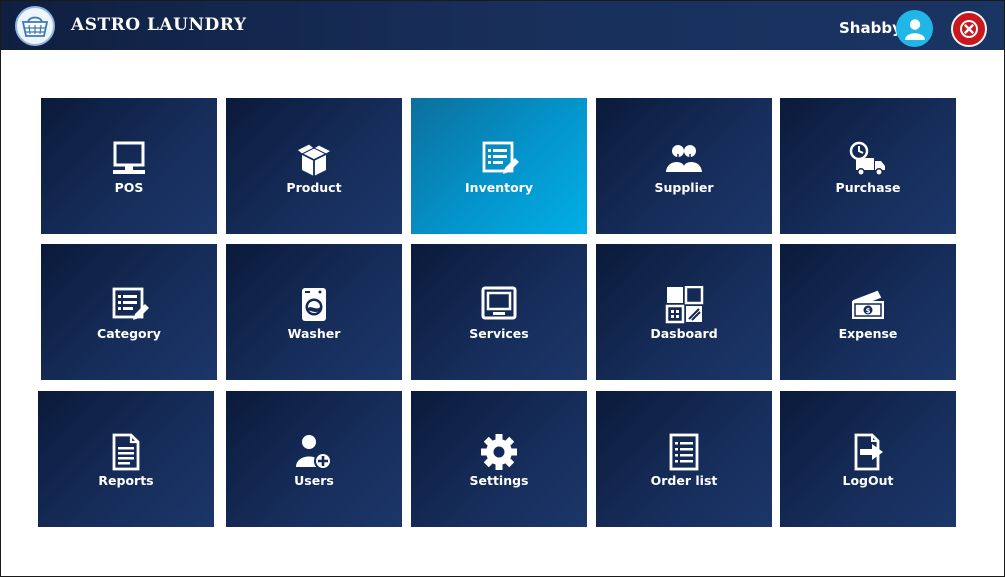 This screenshot has height=577, width=1005. What do you see at coordinates (684, 158) in the screenshot?
I see `users-group-icon` at bounding box center [684, 158].